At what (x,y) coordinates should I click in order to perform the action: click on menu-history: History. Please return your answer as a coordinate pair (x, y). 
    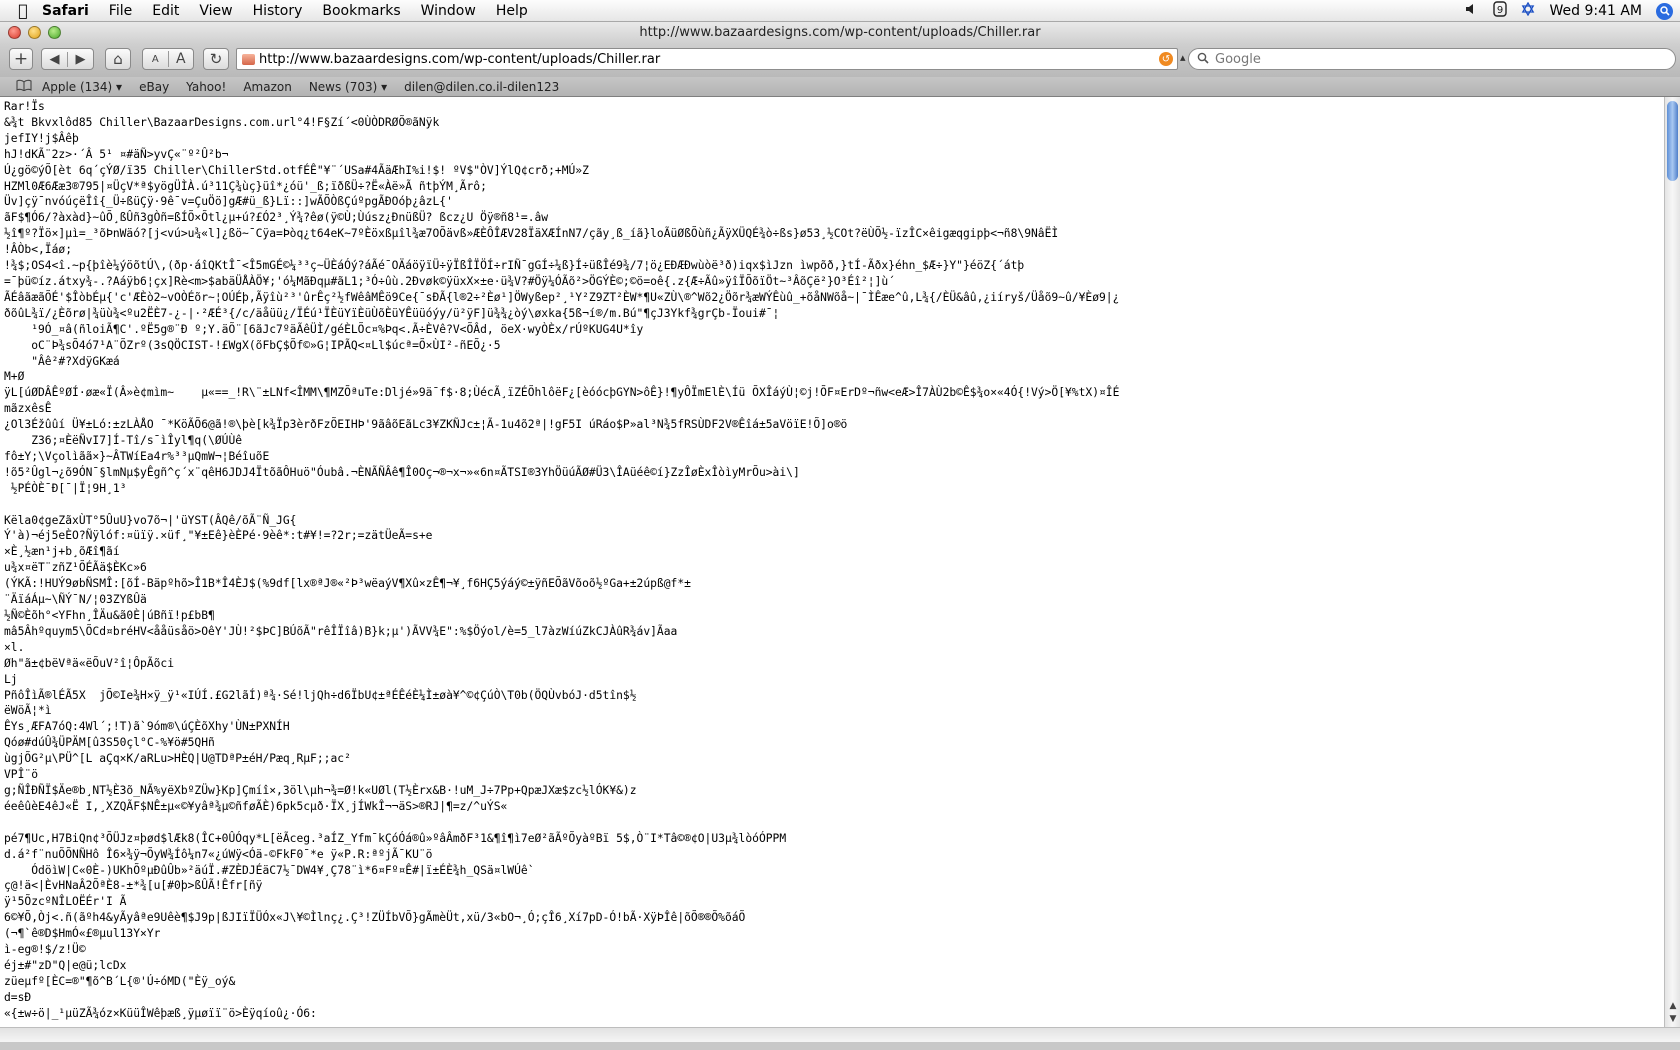
    Looking at the image, I should click on (278, 11).